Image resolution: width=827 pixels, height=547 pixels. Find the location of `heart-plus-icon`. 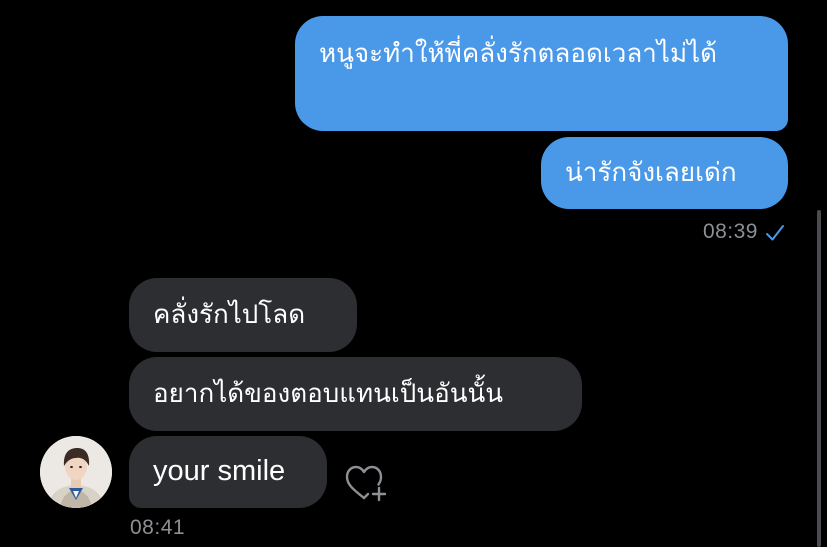

heart-plus-icon is located at coordinates (367, 483).